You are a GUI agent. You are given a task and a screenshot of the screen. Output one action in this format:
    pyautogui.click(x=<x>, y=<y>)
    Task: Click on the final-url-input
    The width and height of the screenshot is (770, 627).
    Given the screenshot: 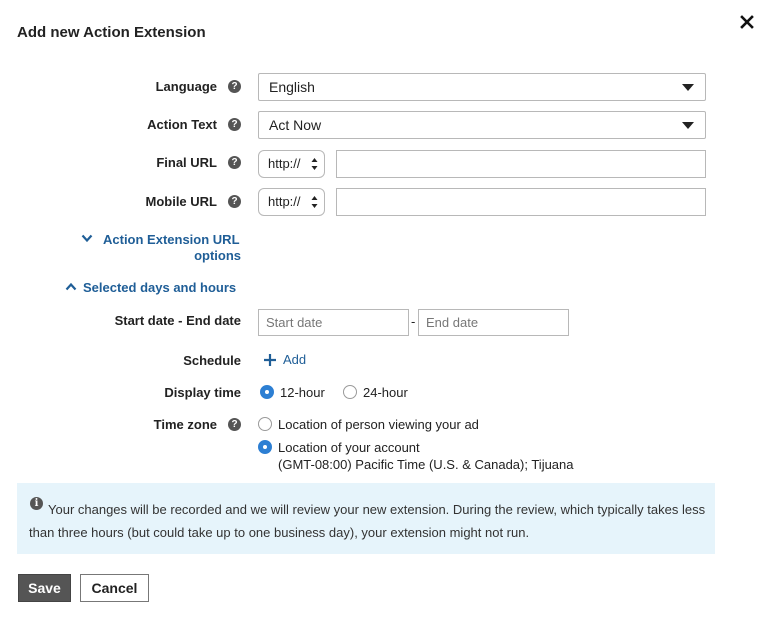 What is the action you would take?
    pyautogui.click(x=521, y=164)
    